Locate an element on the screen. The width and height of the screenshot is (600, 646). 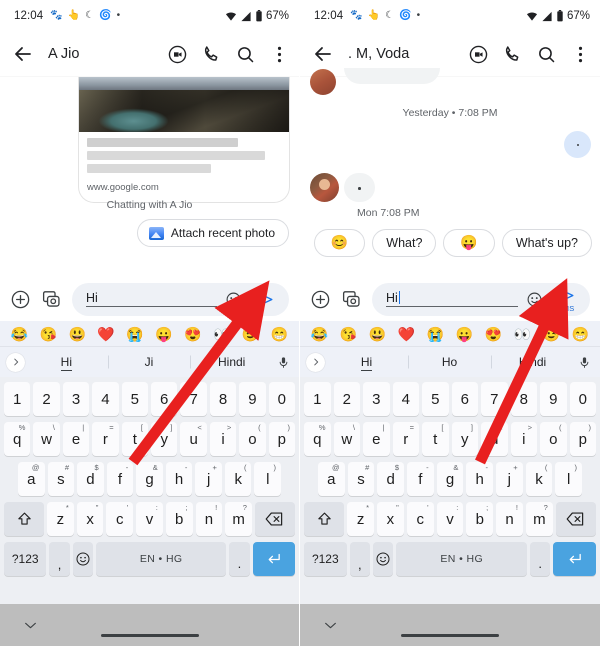
emoji-key-icon is located at coordinates (83, 559).